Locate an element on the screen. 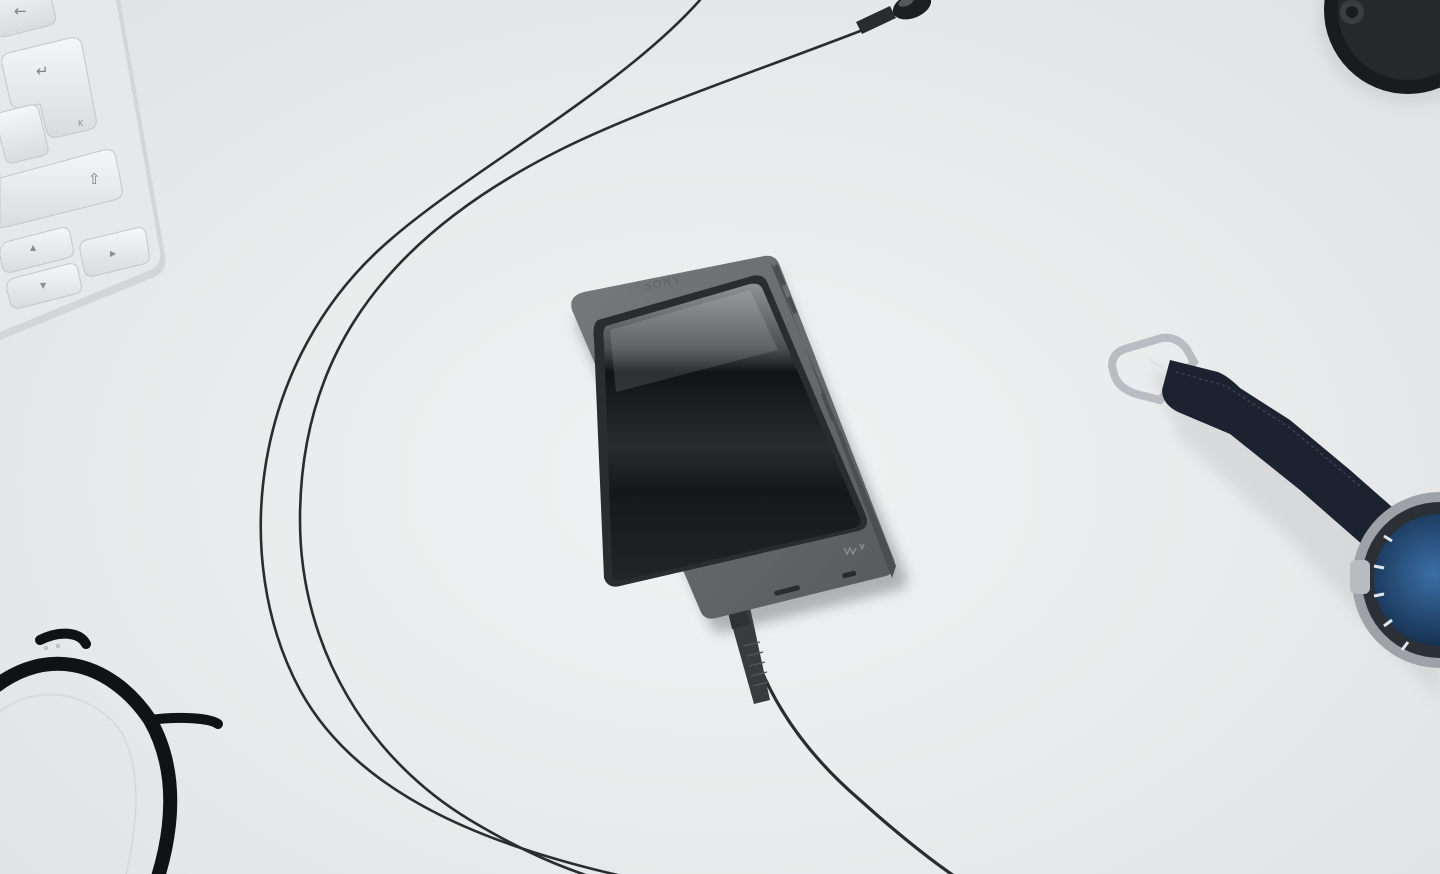  wrist-watch is located at coordinates (1273, 516).